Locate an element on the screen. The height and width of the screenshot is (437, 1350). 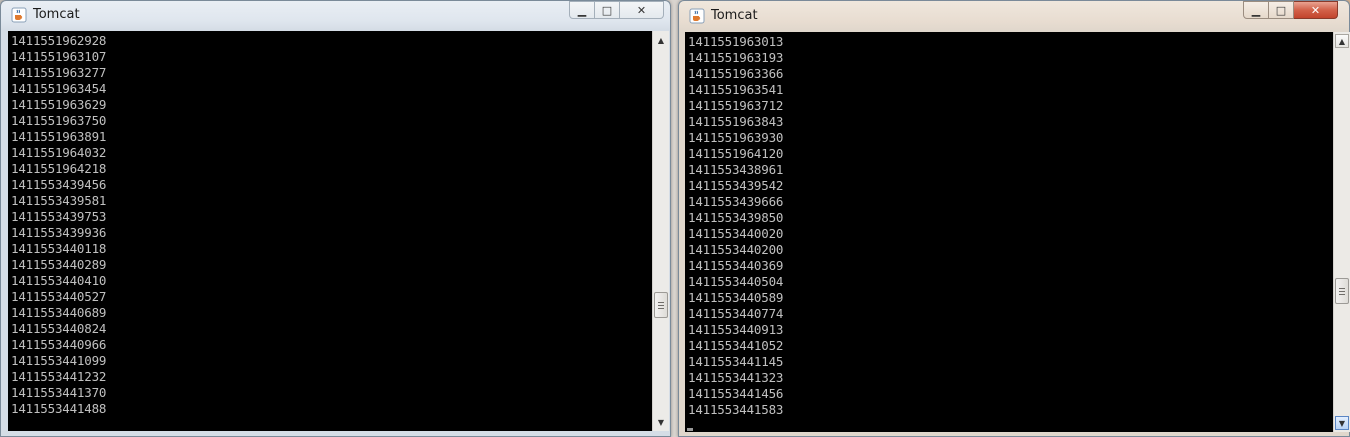
console-line: 1411553441488 is located at coordinates (59, 408).